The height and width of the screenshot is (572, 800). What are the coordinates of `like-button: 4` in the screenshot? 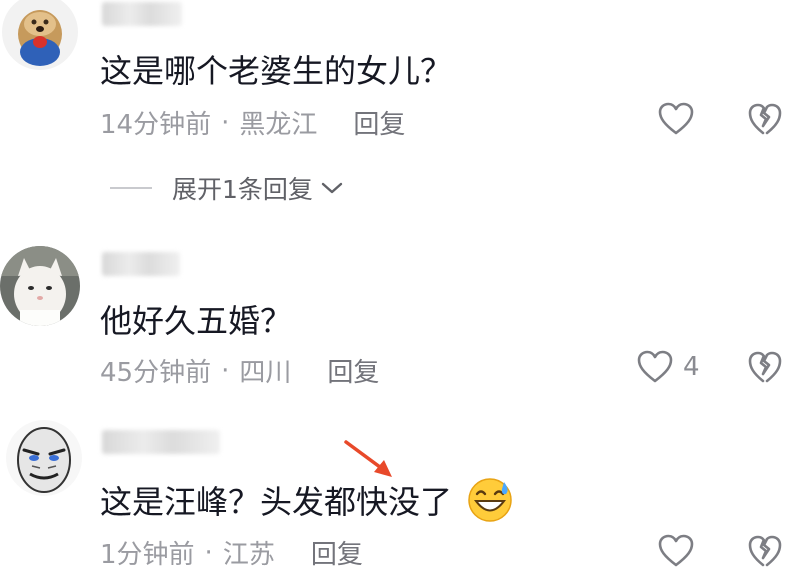 It's located at (668, 367).